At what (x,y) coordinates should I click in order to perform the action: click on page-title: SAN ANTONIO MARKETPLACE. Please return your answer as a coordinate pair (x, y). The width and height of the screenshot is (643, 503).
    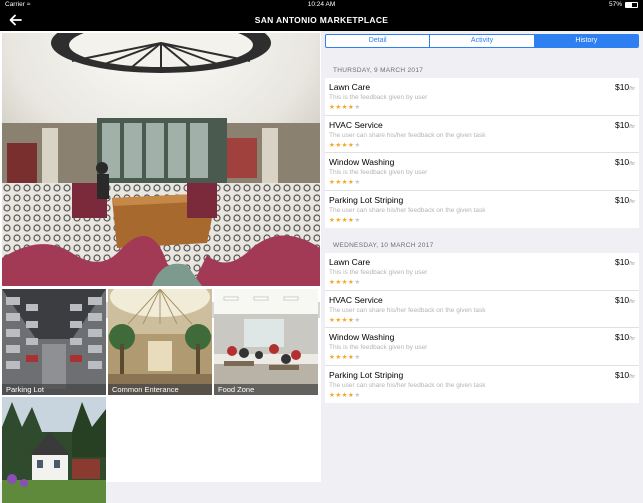
    Looking at the image, I should click on (321, 20).